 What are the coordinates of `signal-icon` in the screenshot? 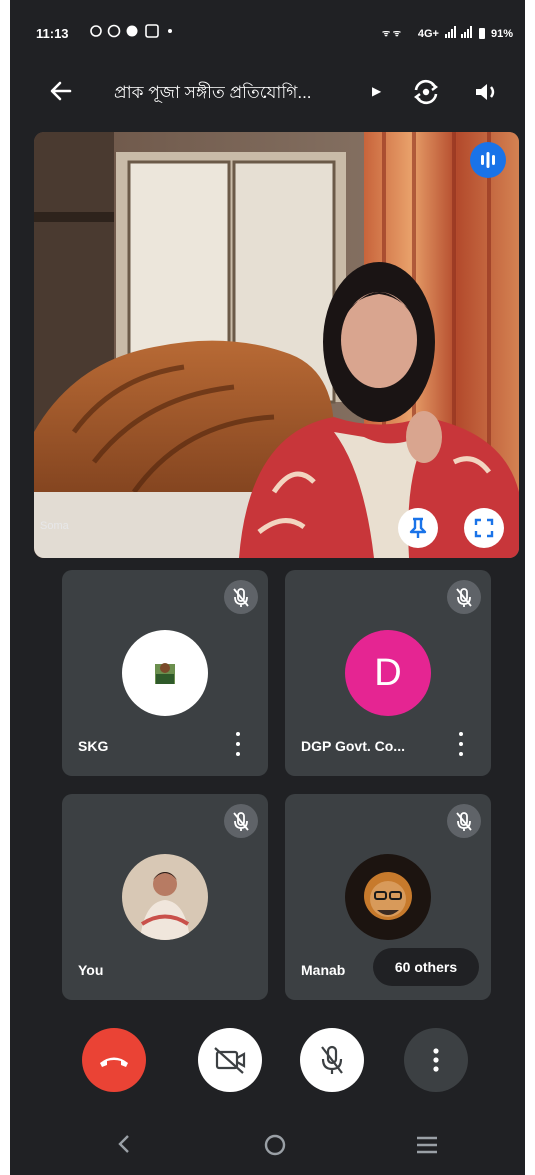 It's located at (458, 33).